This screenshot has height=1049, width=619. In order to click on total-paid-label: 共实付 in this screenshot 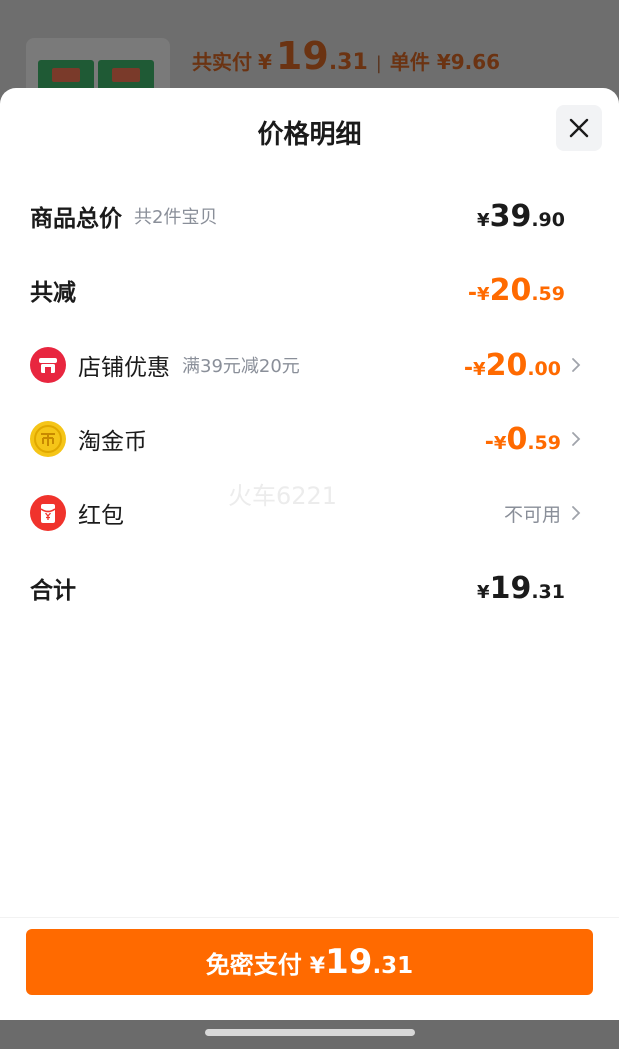, I will do `click(222, 62)`.